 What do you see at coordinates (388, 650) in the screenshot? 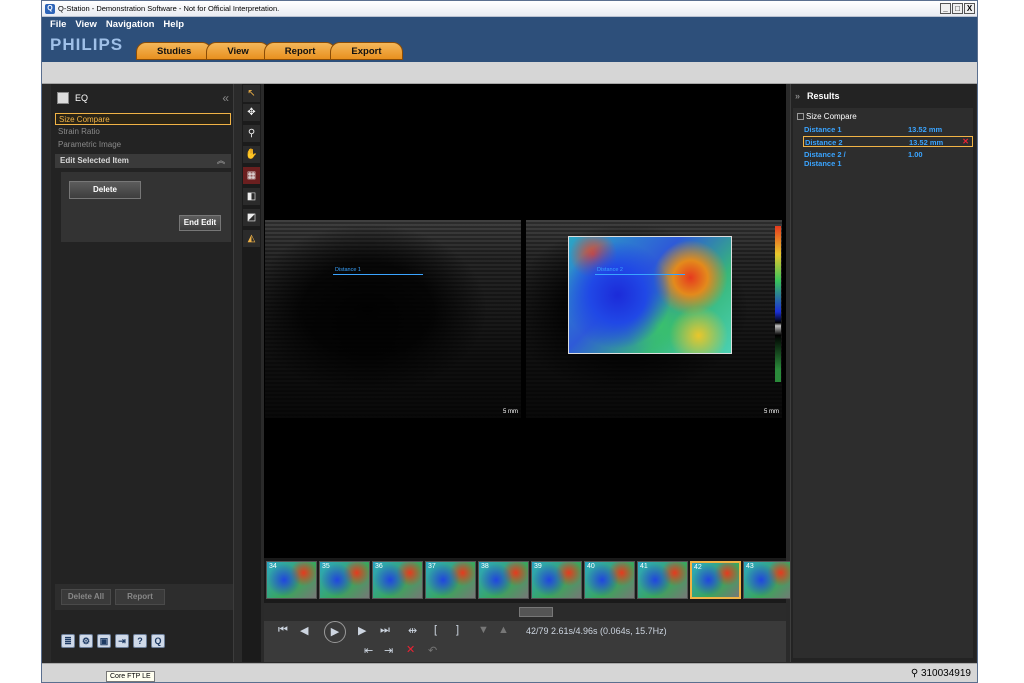
I see `jump-end-icon: ⇥` at bounding box center [388, 650].